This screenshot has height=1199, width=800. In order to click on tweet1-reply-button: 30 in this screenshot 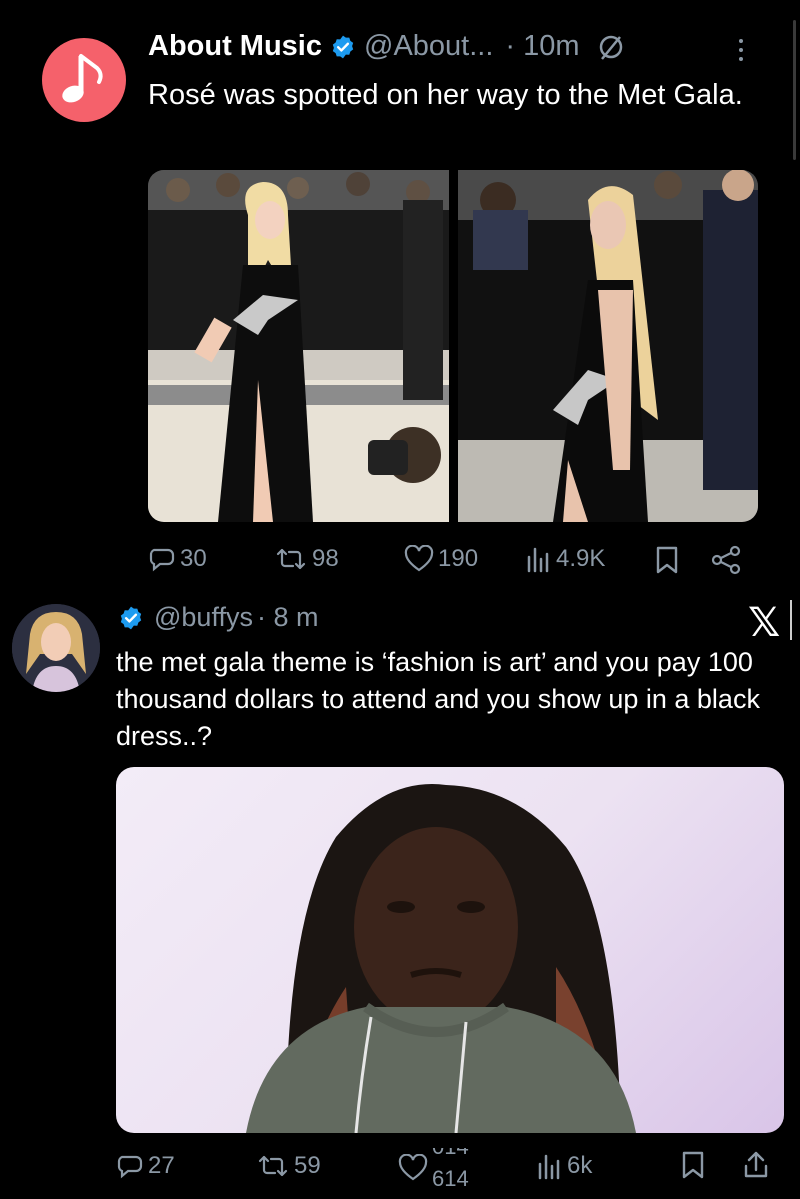, I will do `click(177, 559)`.